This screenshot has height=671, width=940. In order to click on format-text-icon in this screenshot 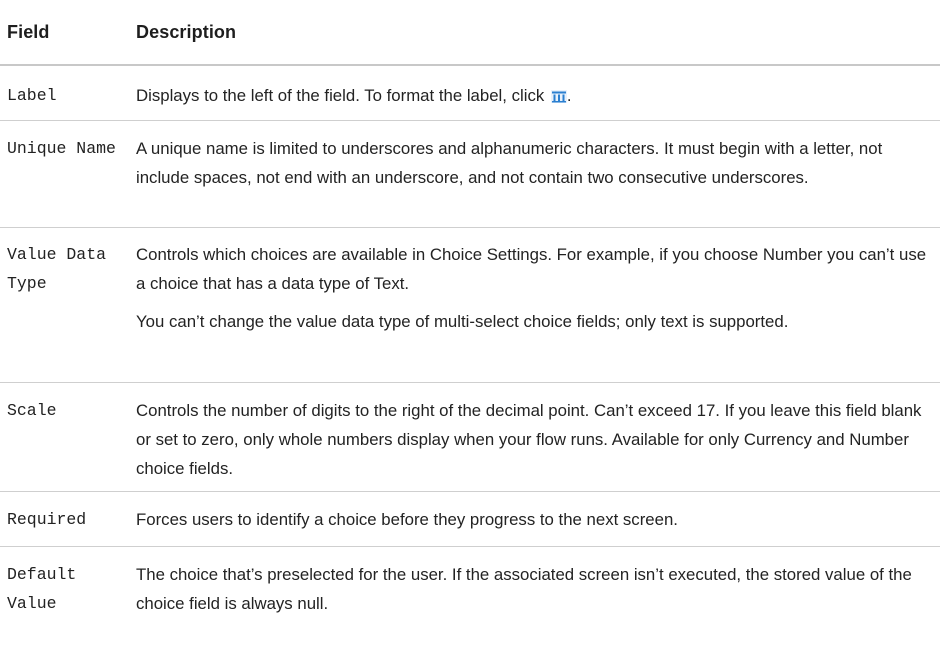, I will do `click(558, 93)`.